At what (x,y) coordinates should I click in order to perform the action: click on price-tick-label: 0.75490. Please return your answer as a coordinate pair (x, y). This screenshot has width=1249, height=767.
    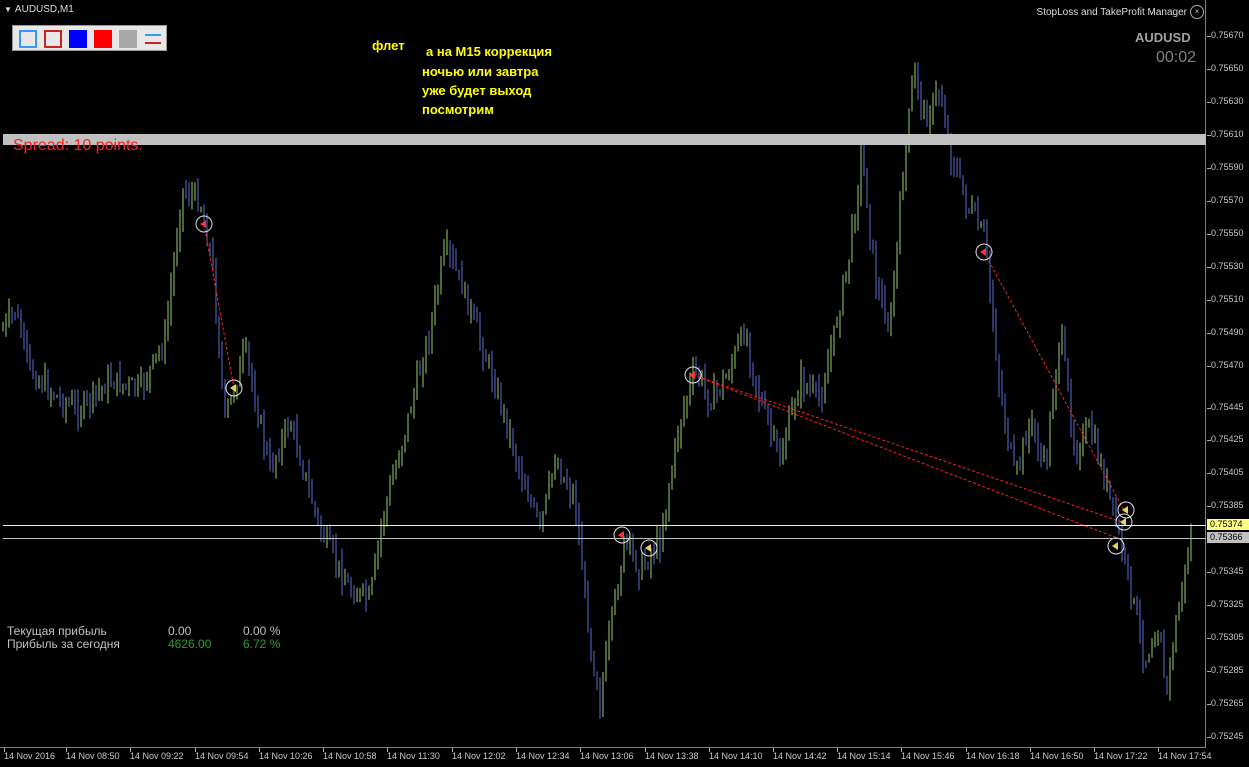
    Looking at the image, I should click on (1227, 332).